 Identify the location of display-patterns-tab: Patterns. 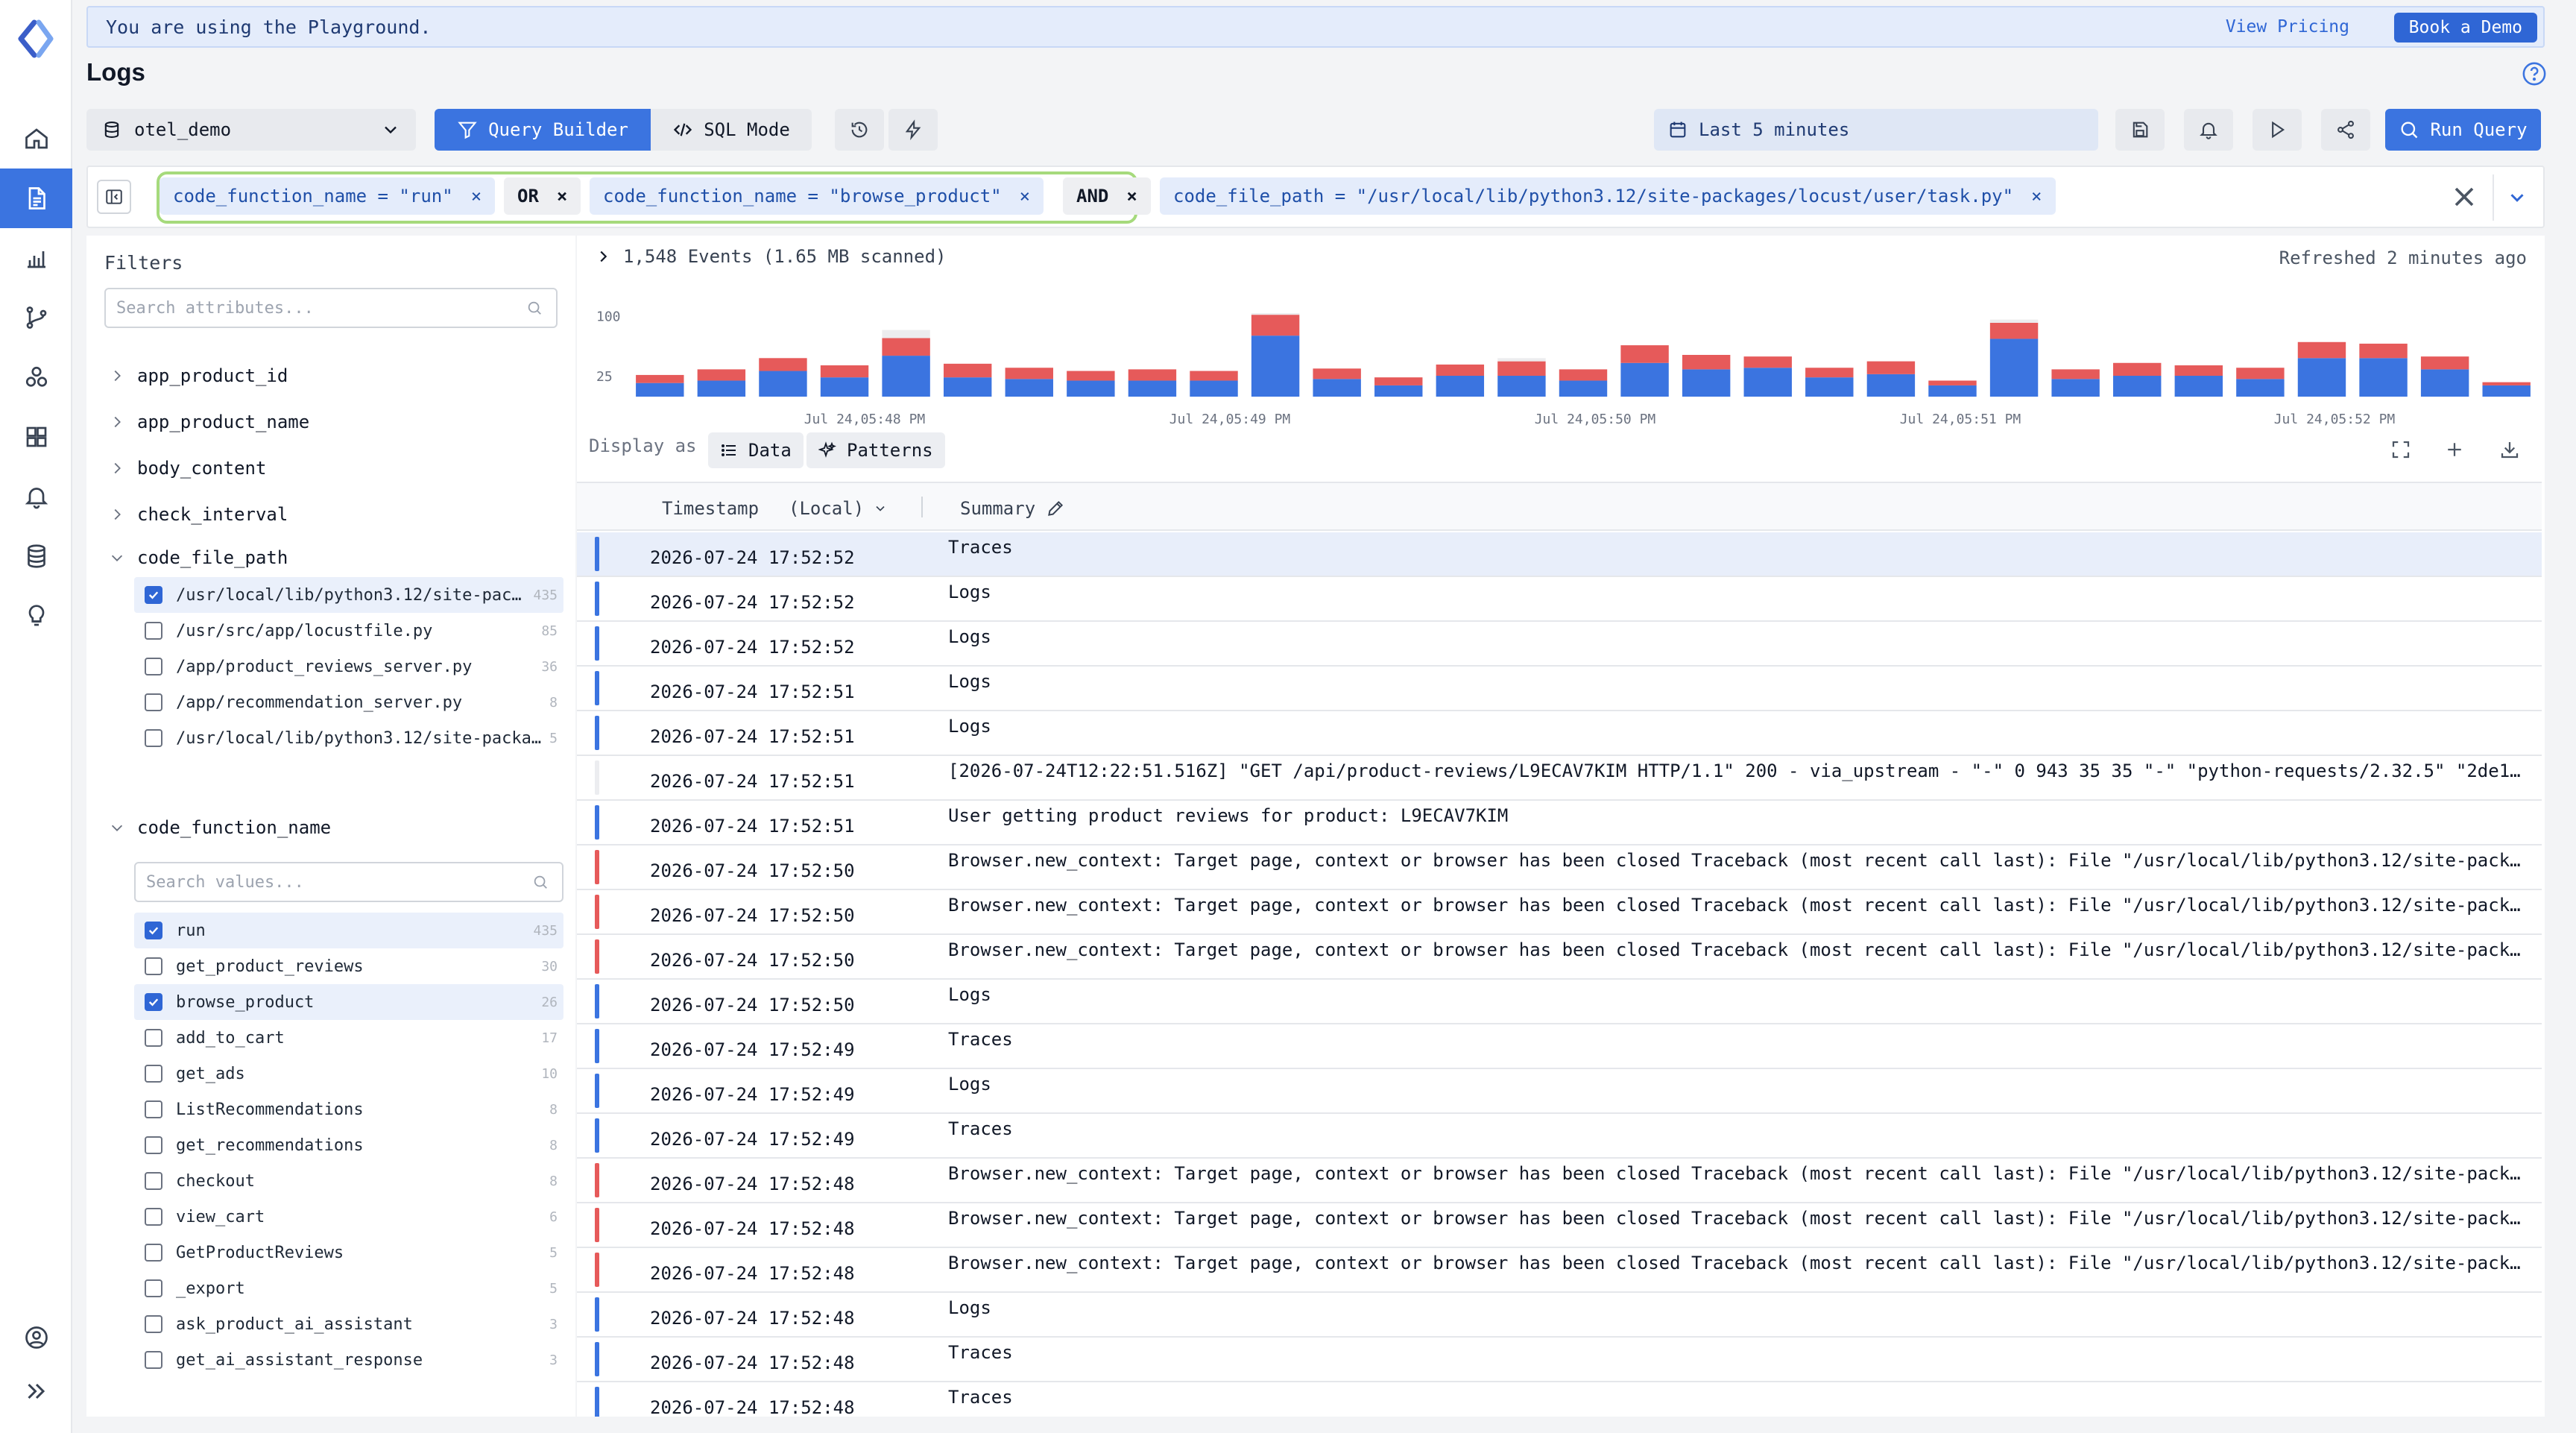
(875, 450).